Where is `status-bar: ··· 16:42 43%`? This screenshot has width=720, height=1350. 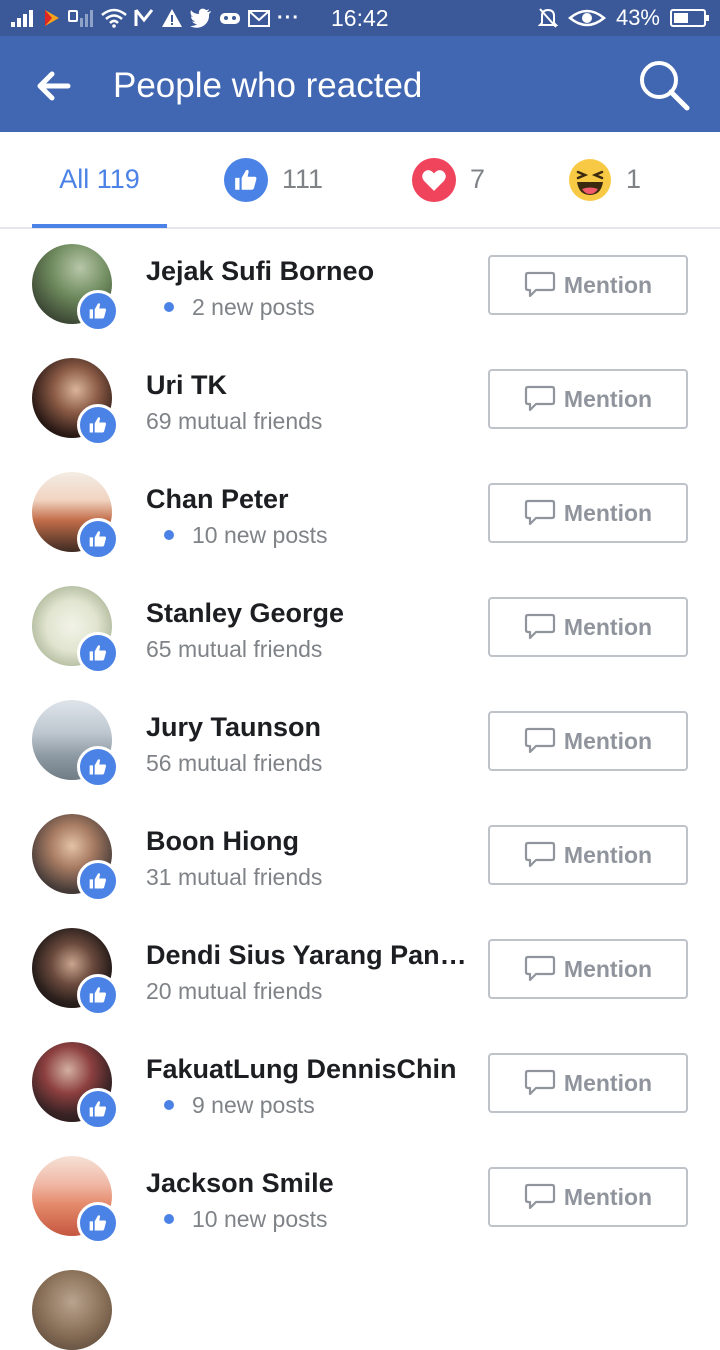
status-bar: ··· 16:42 43% is located at coordinates (360, 18).